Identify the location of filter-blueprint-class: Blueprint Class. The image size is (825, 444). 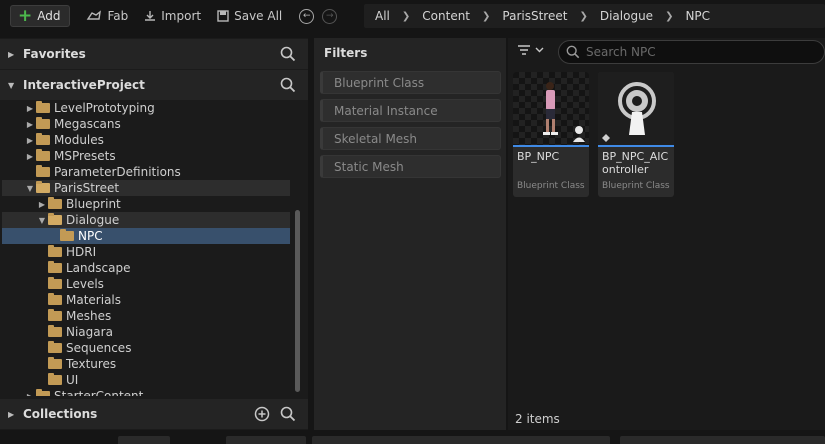
(410, 82).